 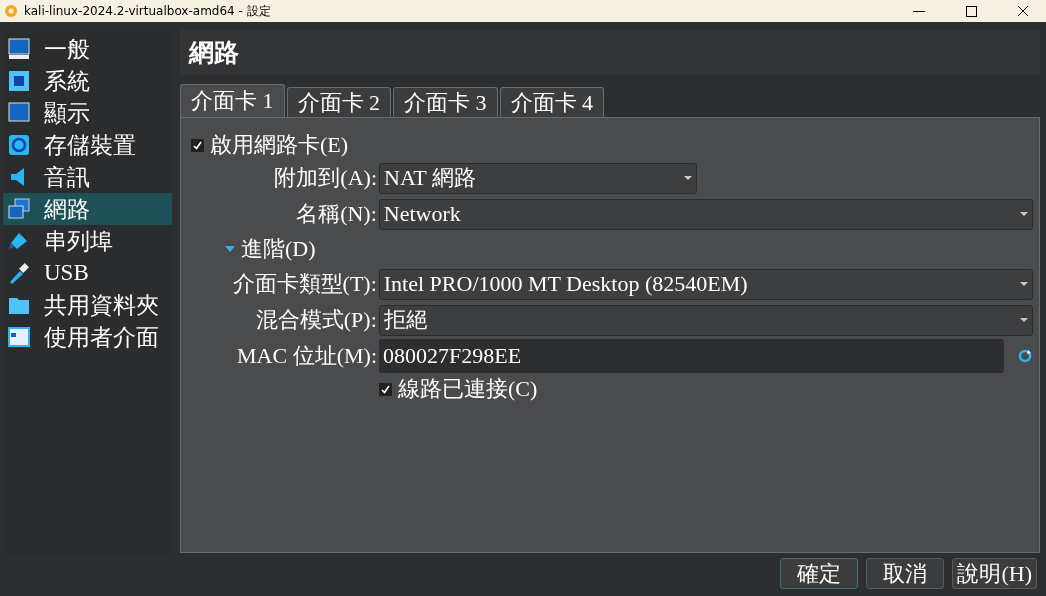 What do you see at coordinates (19, 337) in the screenshot?
I see `window-icon` at bounding box center [19, 337].